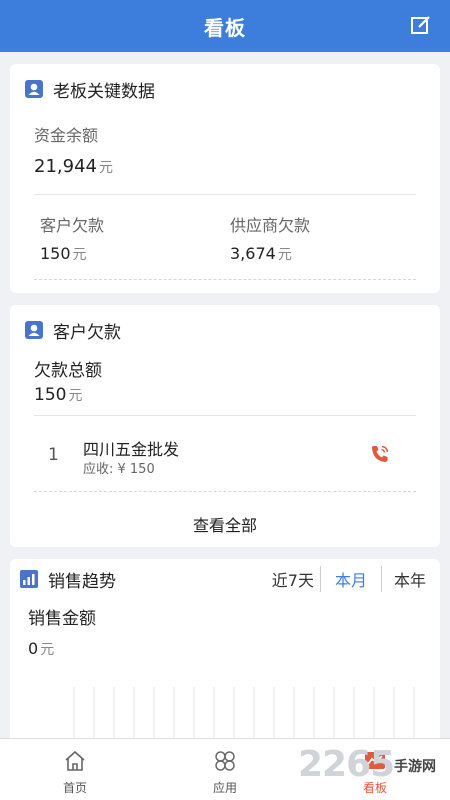 The height and width of the screenshot is (800, 450). Describe the element at coordinates (68, 371) in the screenshot. I see `total-debt-label: 欠款总额` at that location.